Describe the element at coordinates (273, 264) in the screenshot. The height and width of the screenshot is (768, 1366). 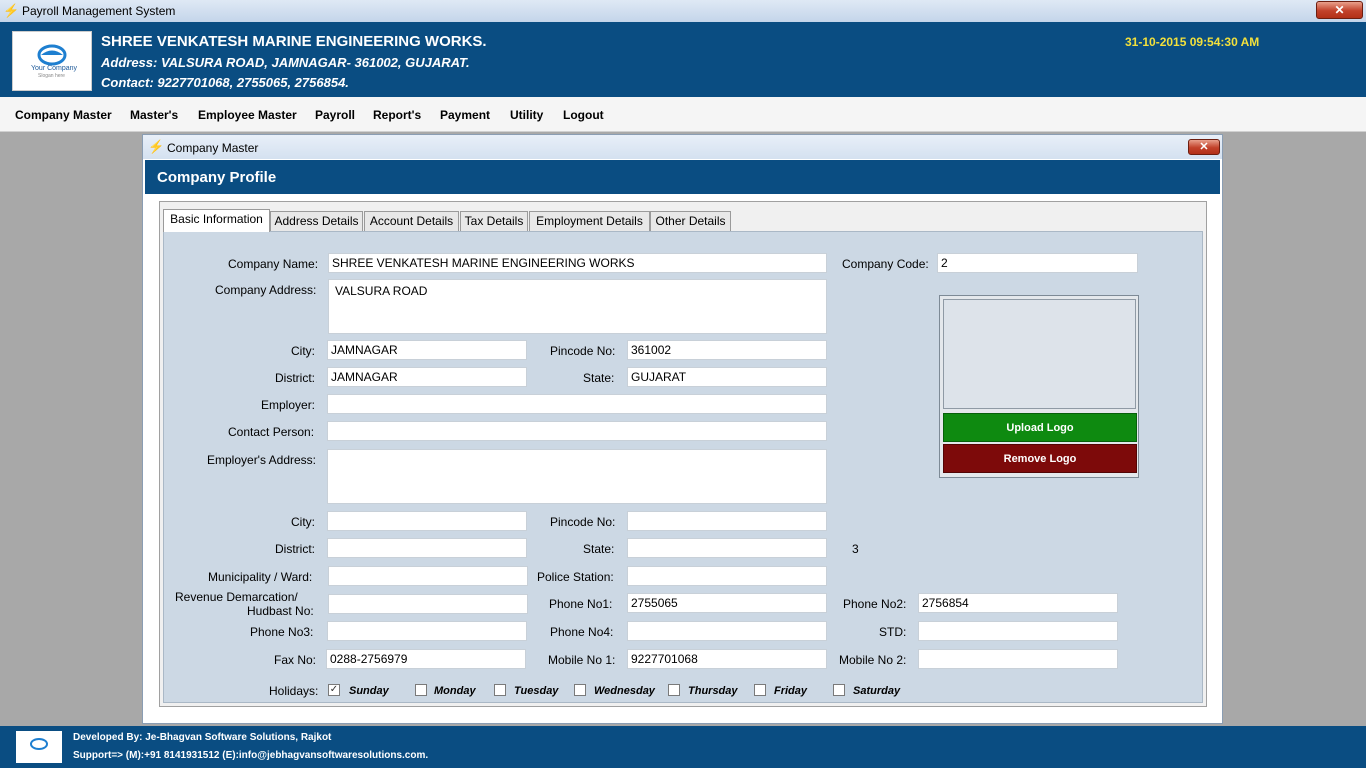
I see `company-name-label: Company Name:` at that location.